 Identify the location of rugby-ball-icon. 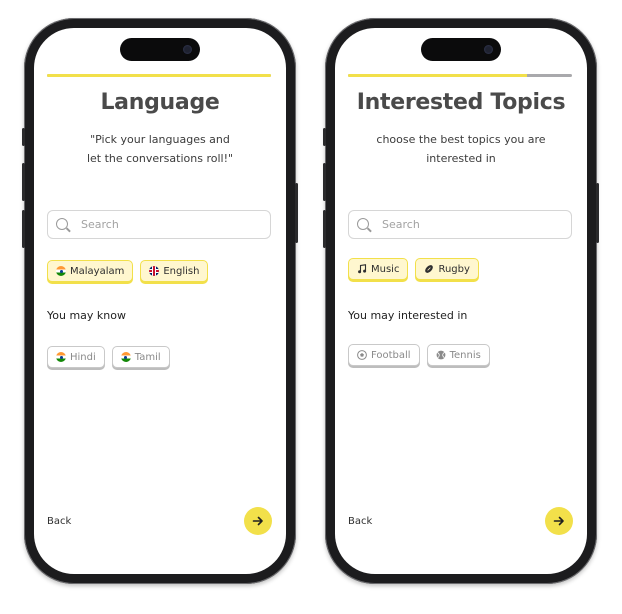
(429, 269).